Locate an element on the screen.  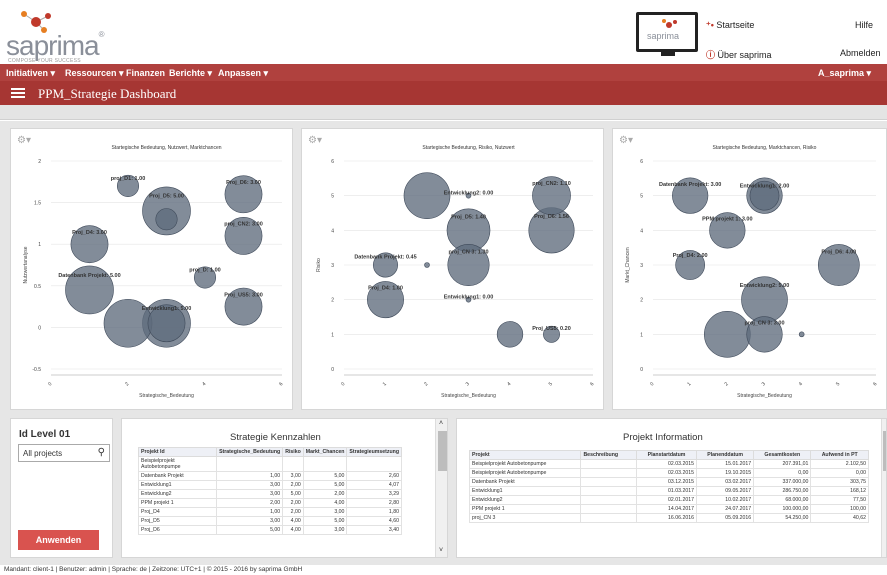
table-cell is located at coordinates (608, 518).